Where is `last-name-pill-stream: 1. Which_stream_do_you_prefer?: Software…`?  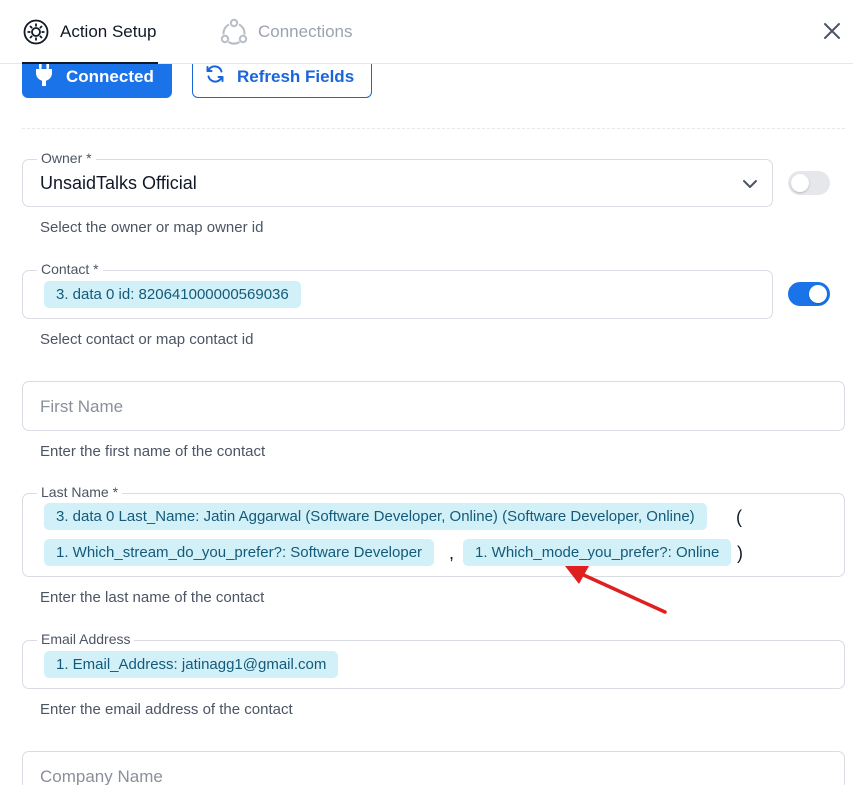 last-name-pill-stream: 1. Which_stream_do_you_prefer?: Software… is located at coordinates (239, 552).